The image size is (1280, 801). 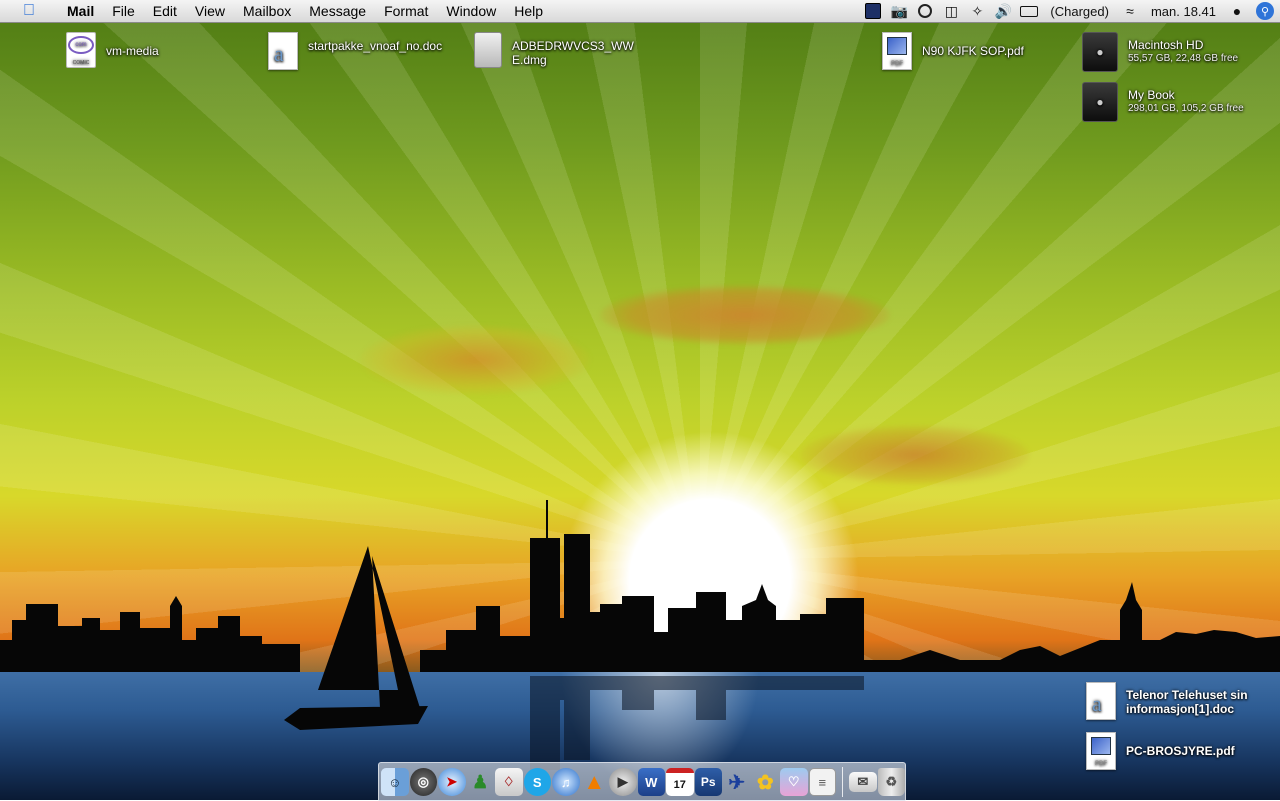 What do you see at coordinates (1237, 11) in the screenshot?
I see `user-icon: ●` at bounding box center [1237, 11].